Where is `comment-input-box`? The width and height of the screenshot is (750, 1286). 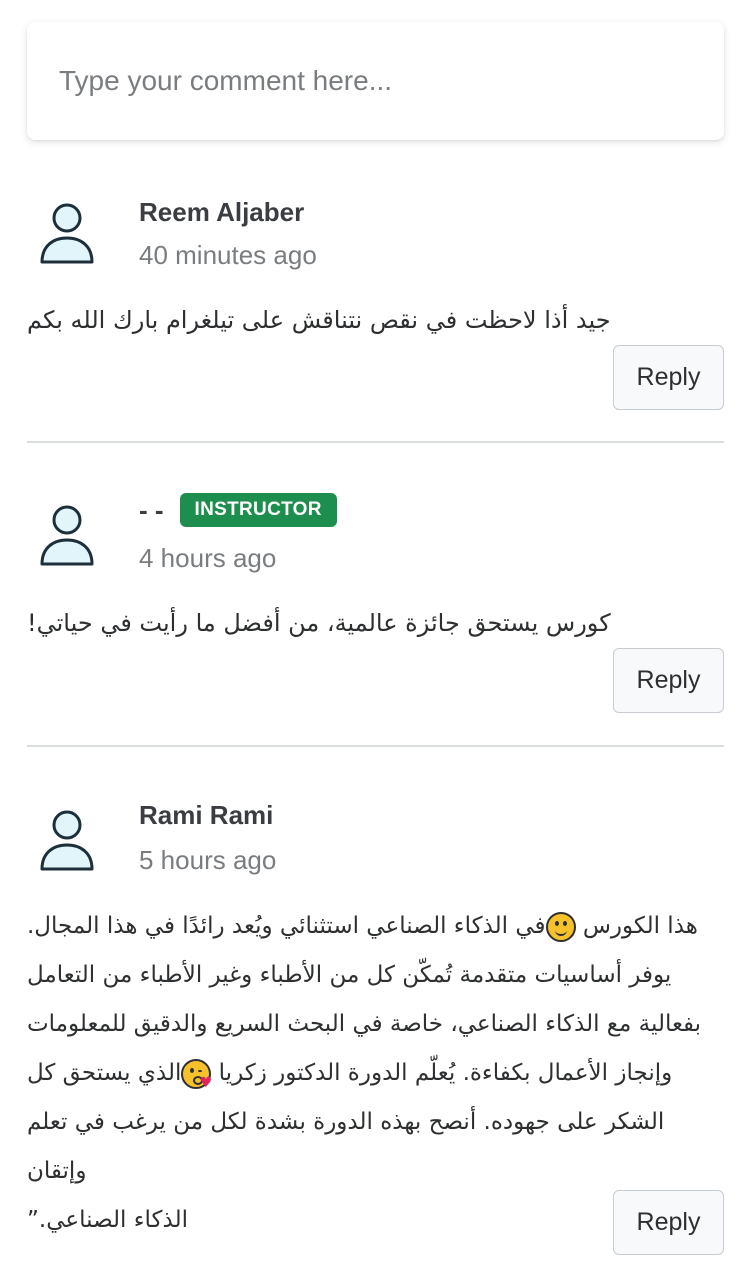
comment-input-box is located at coordinates (375, 81).